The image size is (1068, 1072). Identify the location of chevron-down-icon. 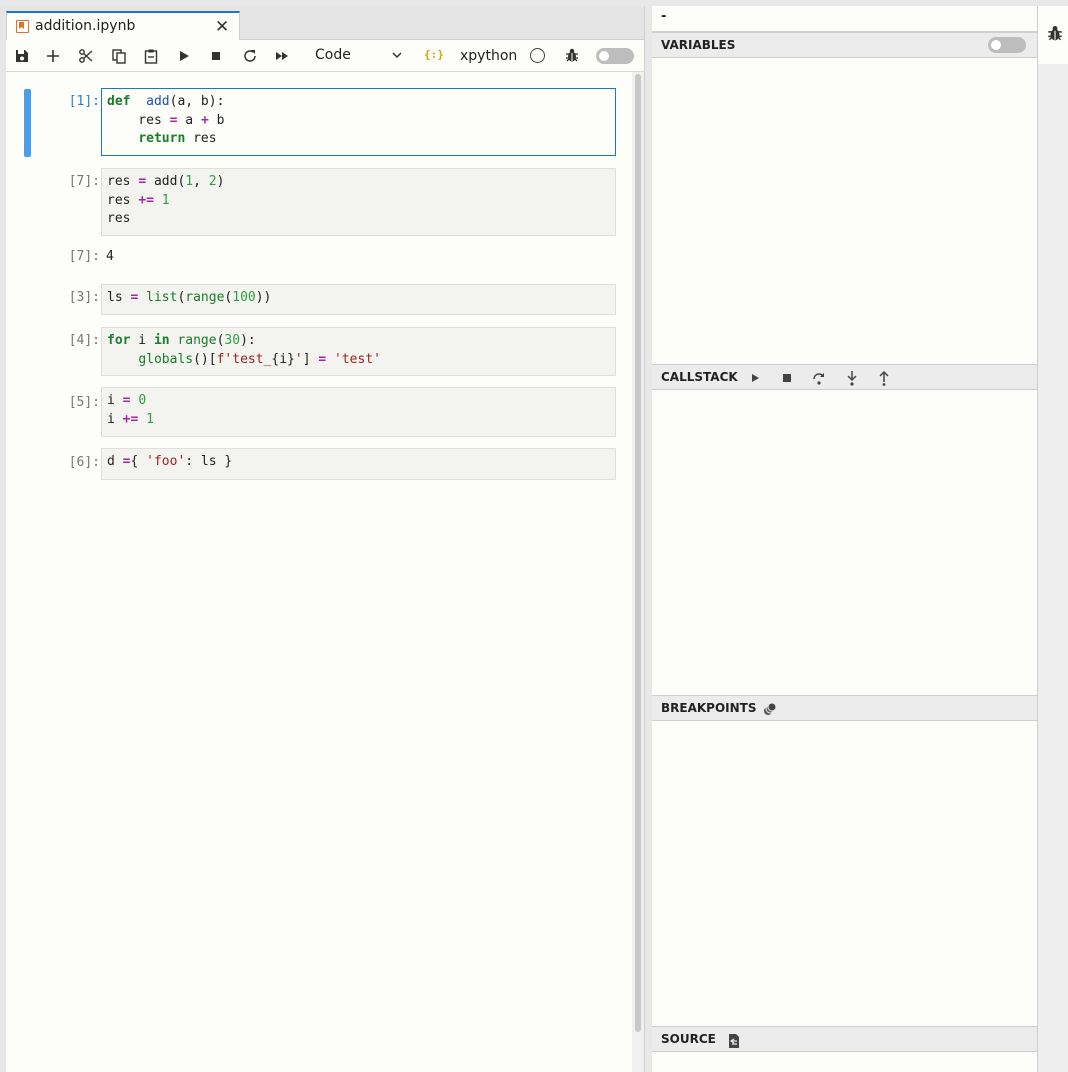
(397, 55).